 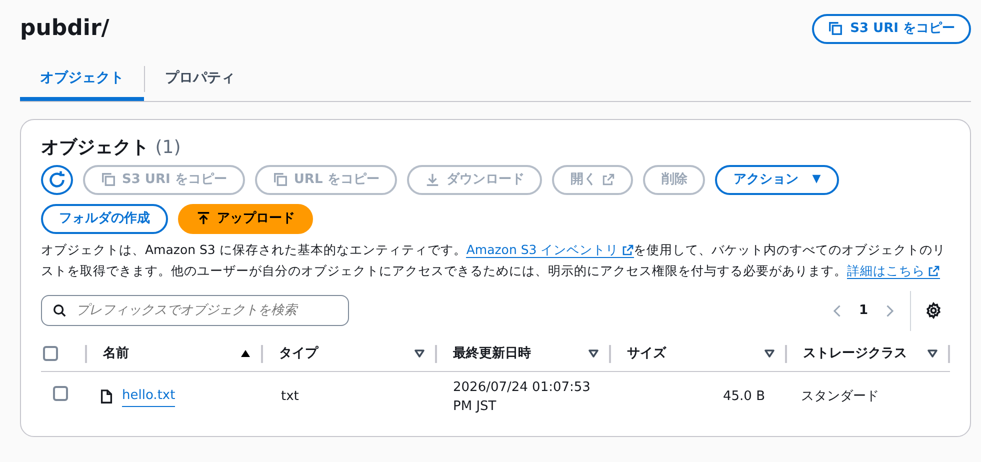 What do you see at coordinates (350, 396) in the screenshot?
I see `table-cell: txt` at bounding box center [350, 396].